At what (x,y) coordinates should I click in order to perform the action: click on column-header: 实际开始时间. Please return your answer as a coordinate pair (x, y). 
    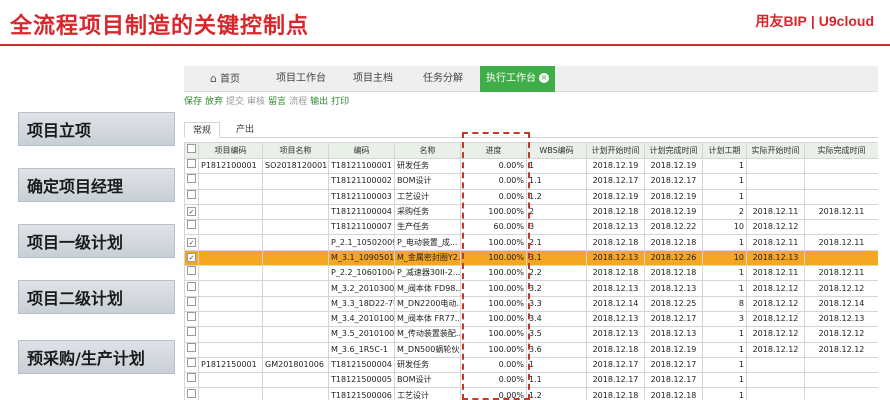
    Looking at the image, I should click on (775, 150).